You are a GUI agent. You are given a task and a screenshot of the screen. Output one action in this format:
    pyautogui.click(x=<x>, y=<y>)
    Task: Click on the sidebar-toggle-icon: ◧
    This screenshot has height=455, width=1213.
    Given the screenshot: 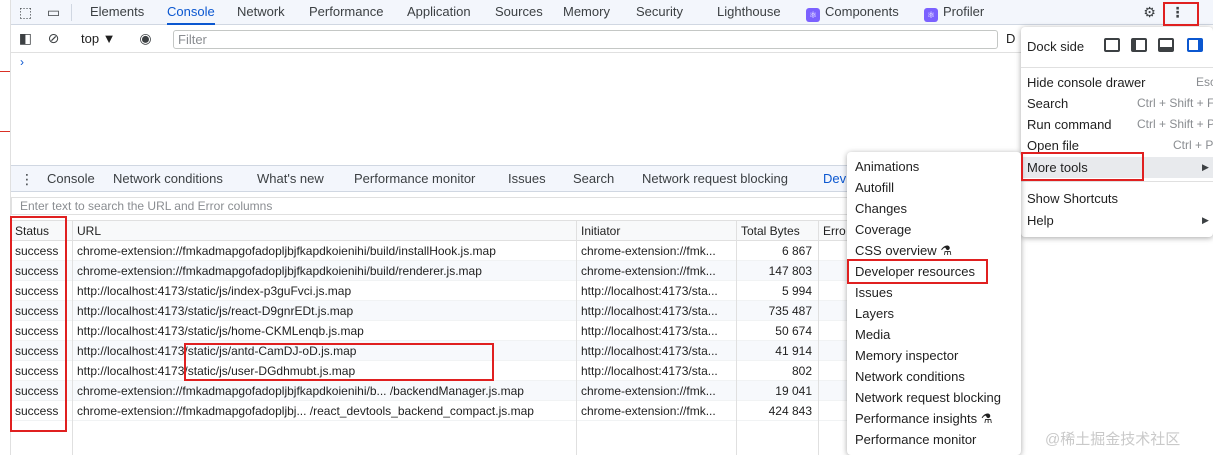 What is the action you would take?
    pyautogui.click(x=25, y=38)
    